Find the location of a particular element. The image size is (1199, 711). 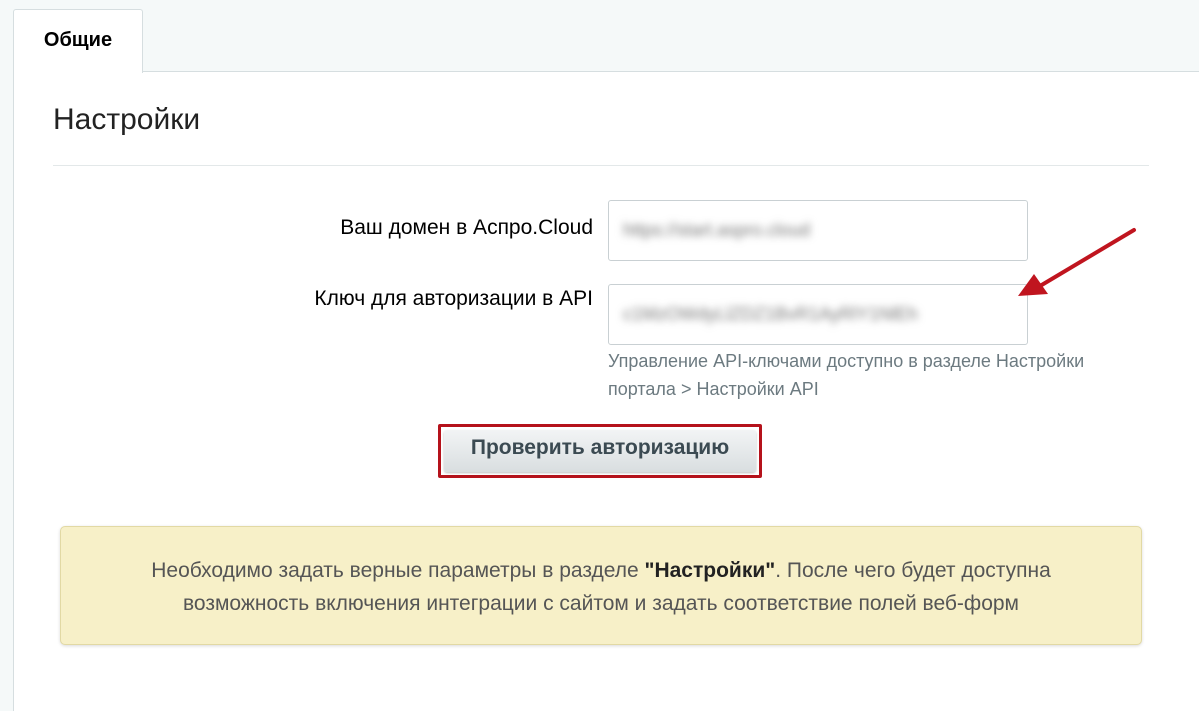

api-key-input: c1MzOWdyLlZDZ1BvR1AyRlY1NlEh is located at coordinates (818, 314).